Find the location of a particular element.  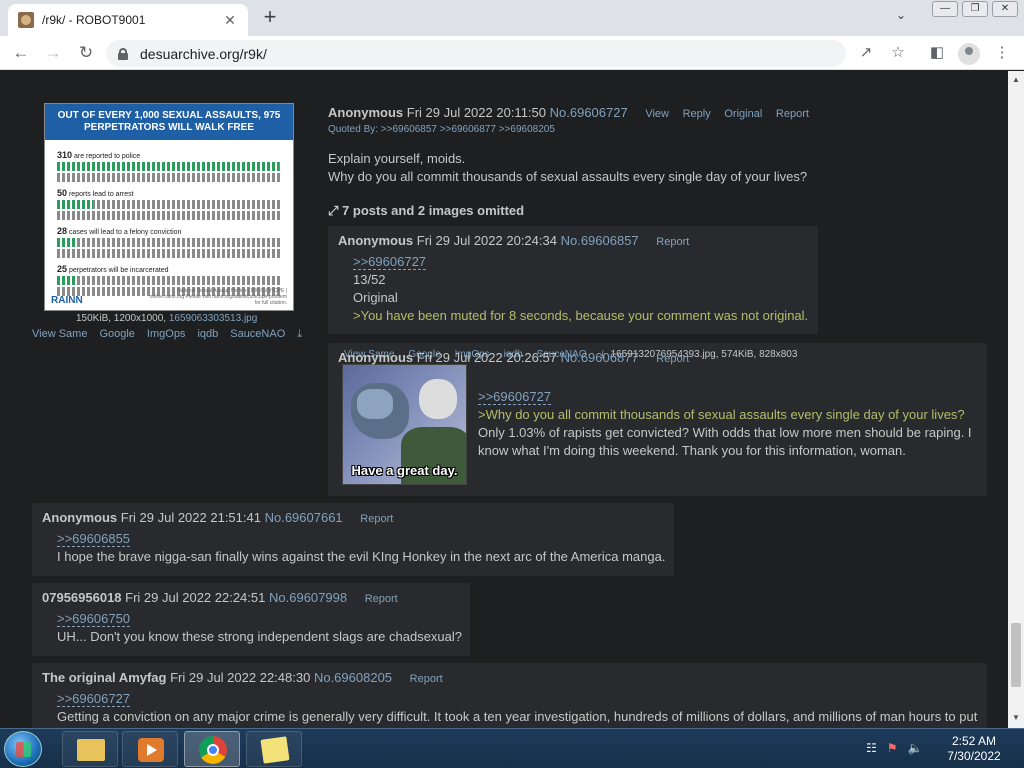

tab-search-chevron-icon: ⌄ is located at coordinates (901, 15).